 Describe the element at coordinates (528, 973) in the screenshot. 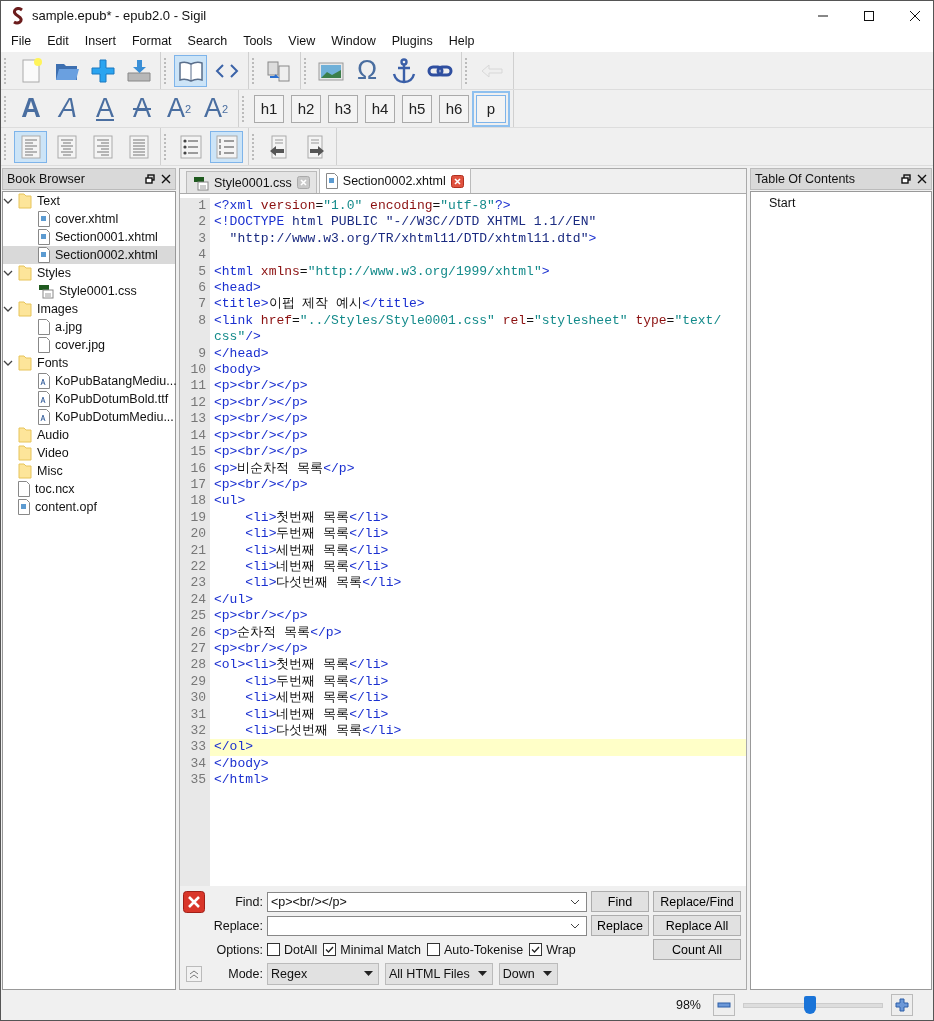

I see `dropdown: Down` at that location.